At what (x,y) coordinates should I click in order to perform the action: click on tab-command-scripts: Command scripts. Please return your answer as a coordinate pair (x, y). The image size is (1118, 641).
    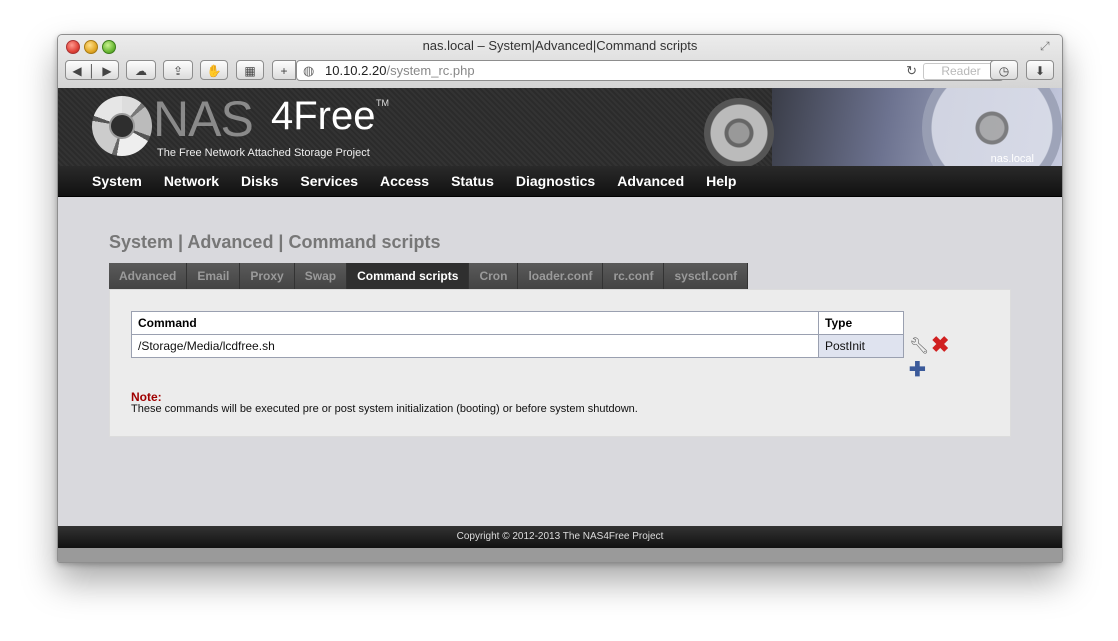
    Looking at the image, I should click on (408, 276).